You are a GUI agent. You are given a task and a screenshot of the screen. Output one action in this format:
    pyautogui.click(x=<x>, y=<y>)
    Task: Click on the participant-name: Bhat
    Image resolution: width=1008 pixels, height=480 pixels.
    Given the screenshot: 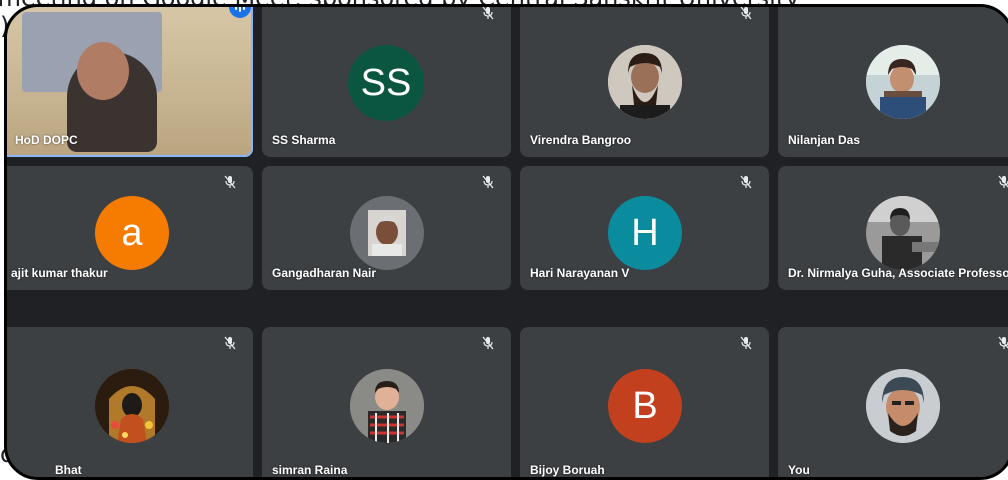 What is the action you would take?
    pyautogui.click(x=68, y=470)
    